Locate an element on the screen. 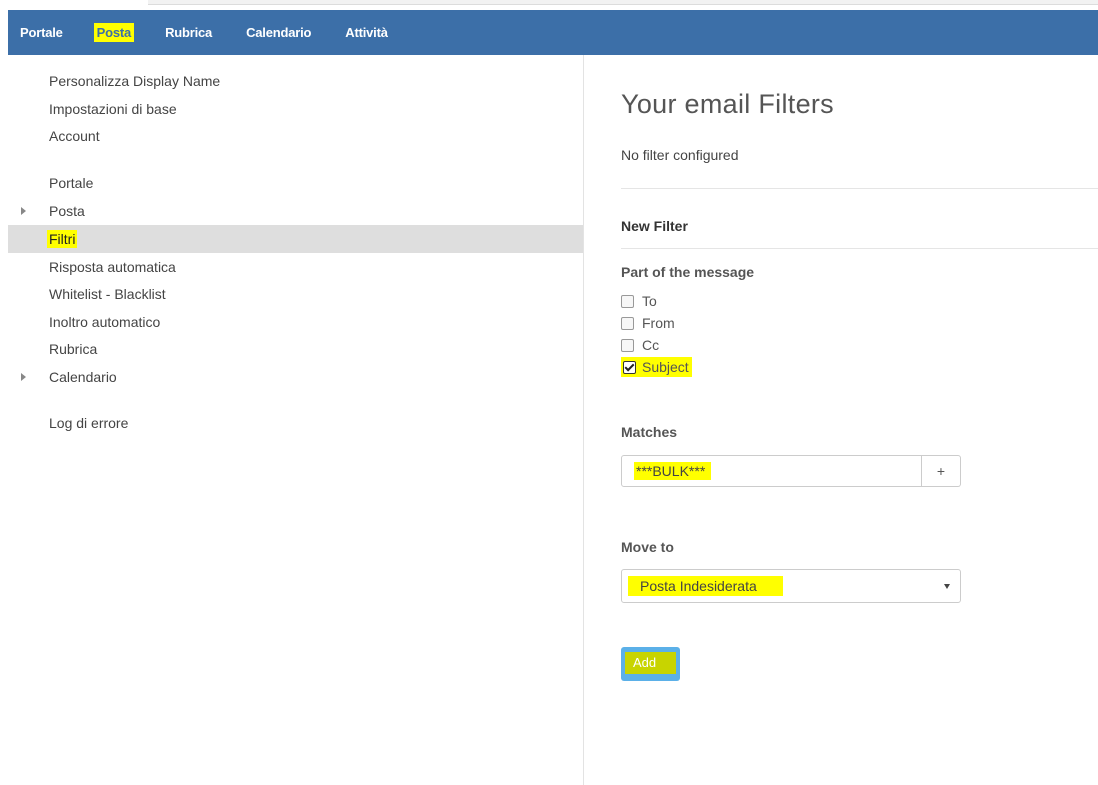 The height and width of the screenshot is (785, 1098). add-filter-label: Add is located at coordinates (650, 663).